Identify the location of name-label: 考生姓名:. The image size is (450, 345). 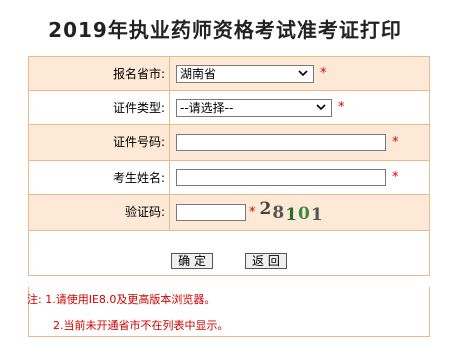
(138, 178).